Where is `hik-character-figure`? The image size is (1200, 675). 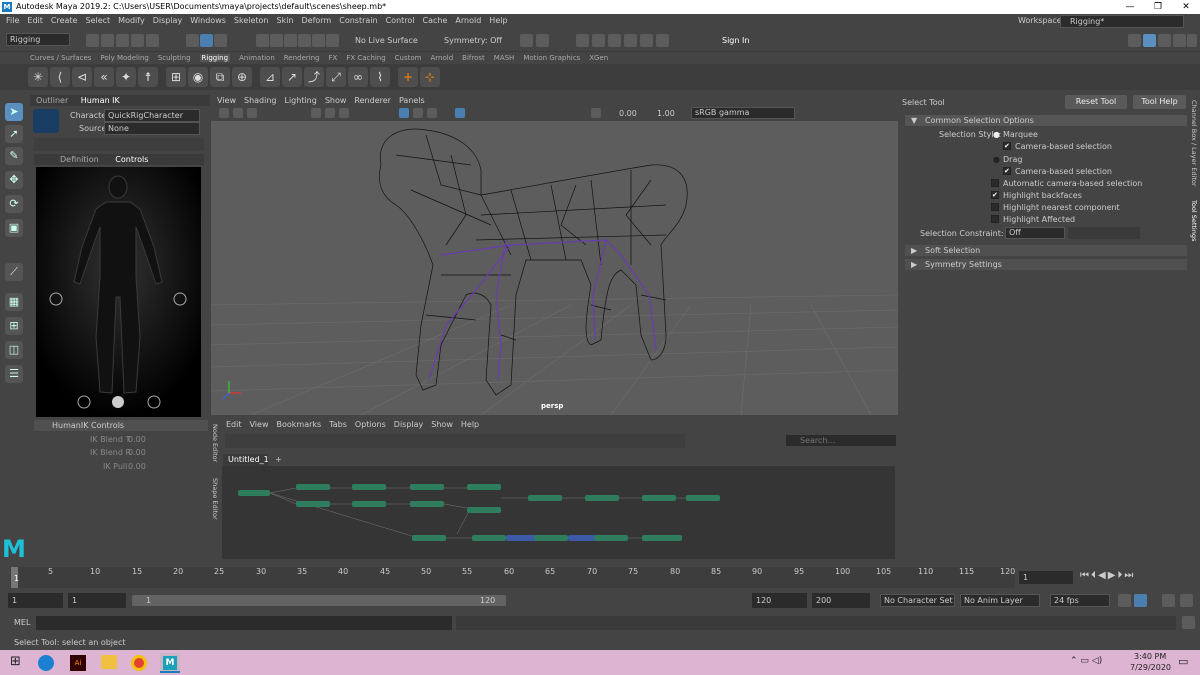 hik-character-figure is located at coordinates (118, 292).